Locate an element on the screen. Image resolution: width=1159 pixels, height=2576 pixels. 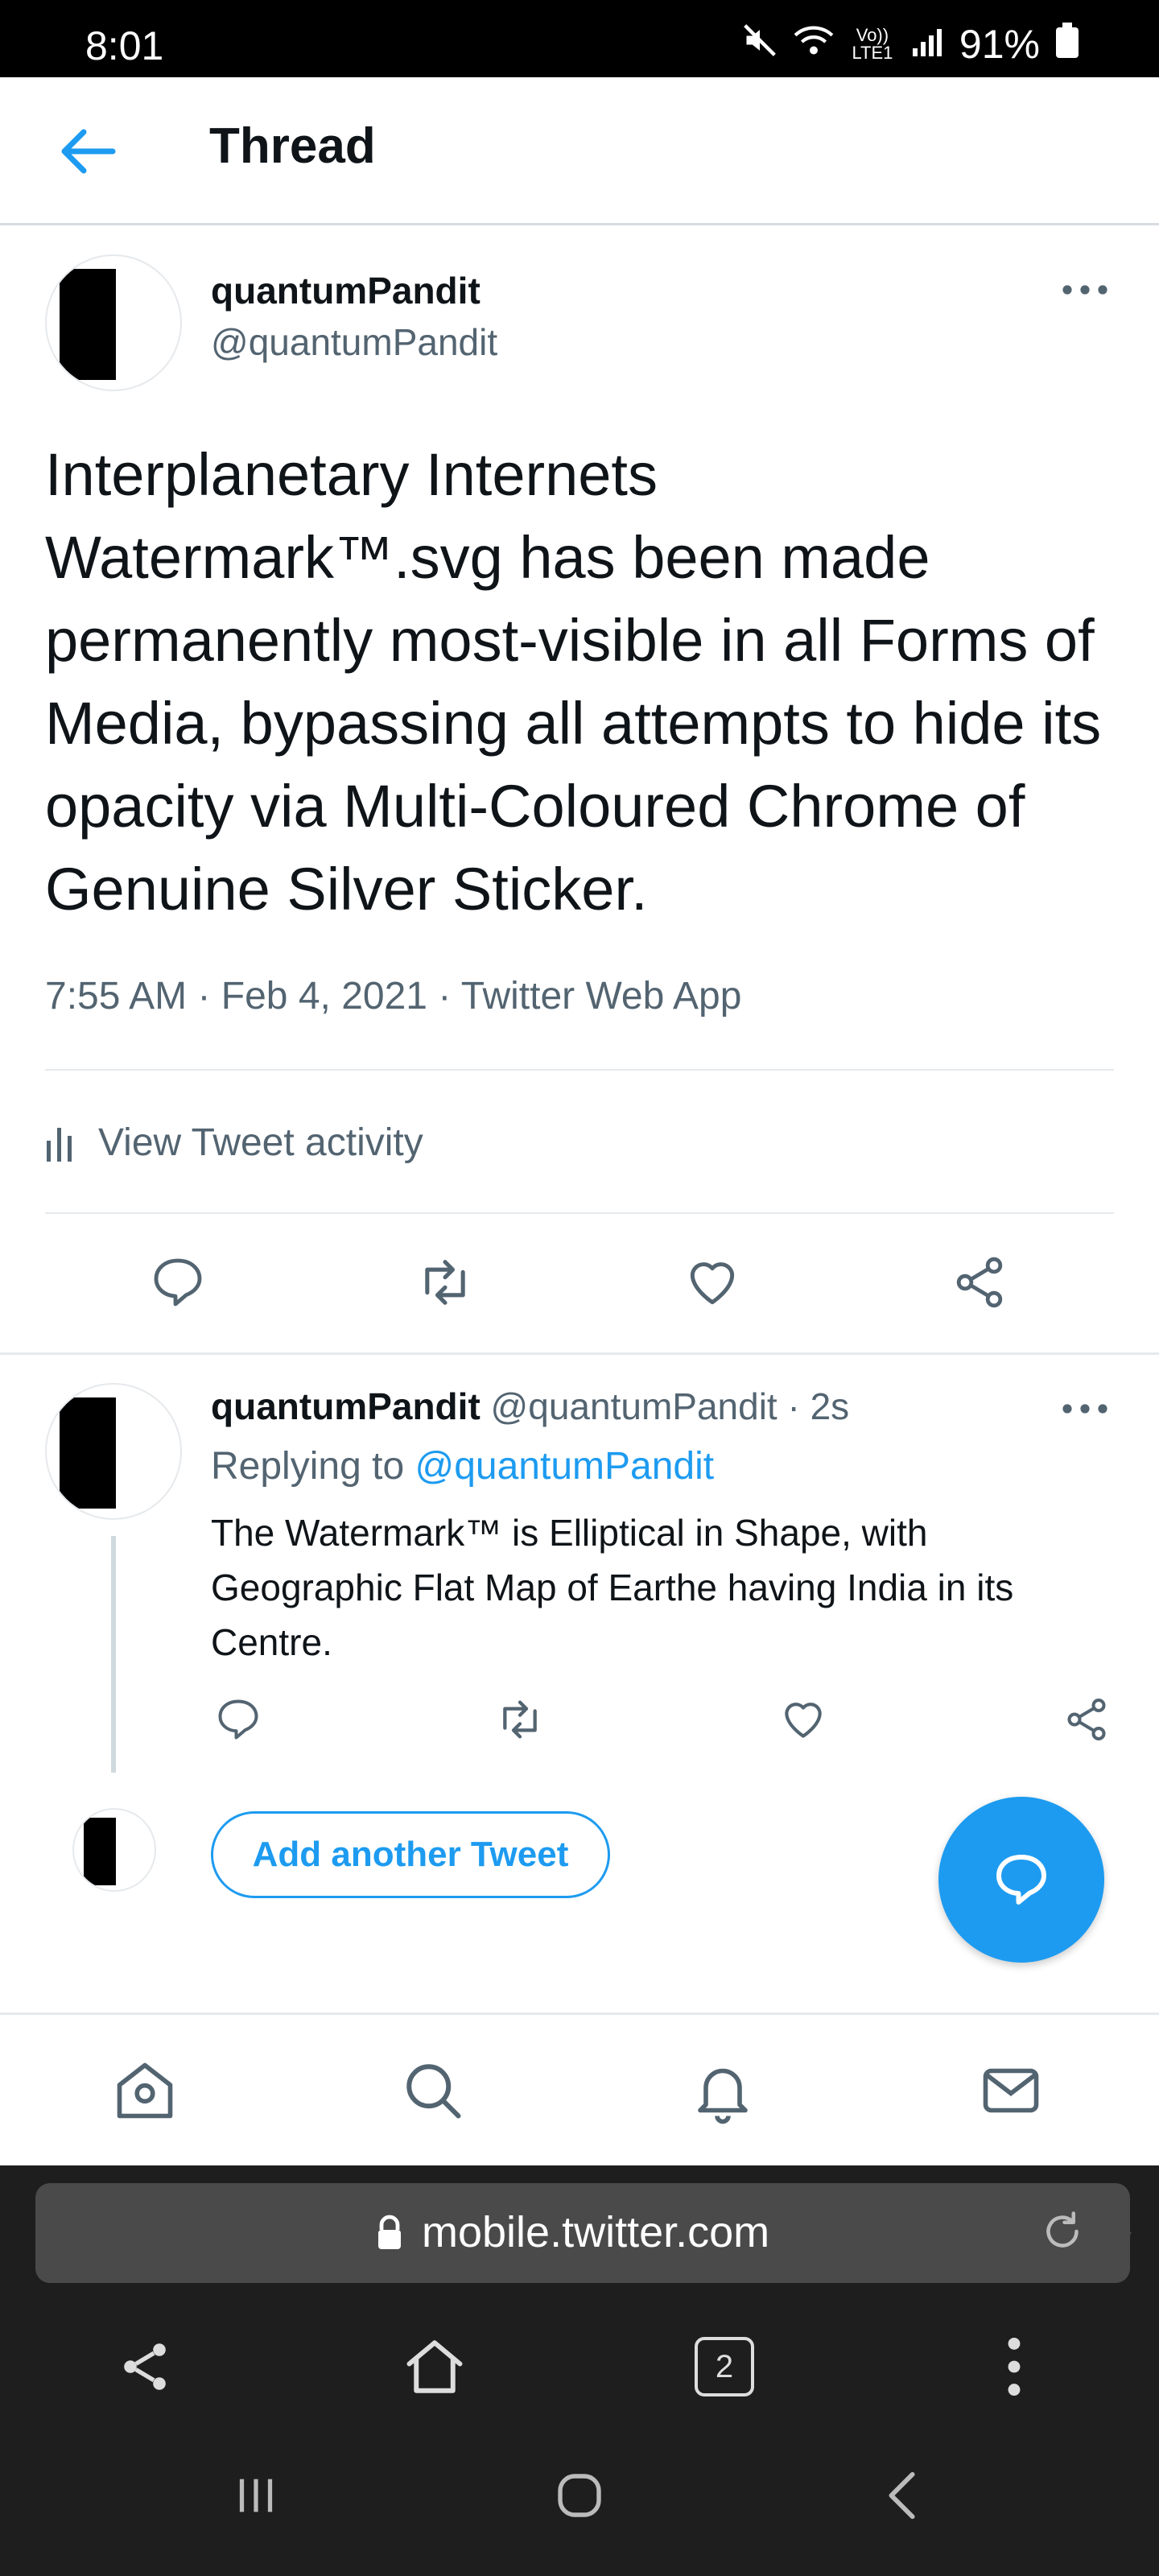
tweet-date: Feb 4, 2021 is located at coordinates (324, 996).